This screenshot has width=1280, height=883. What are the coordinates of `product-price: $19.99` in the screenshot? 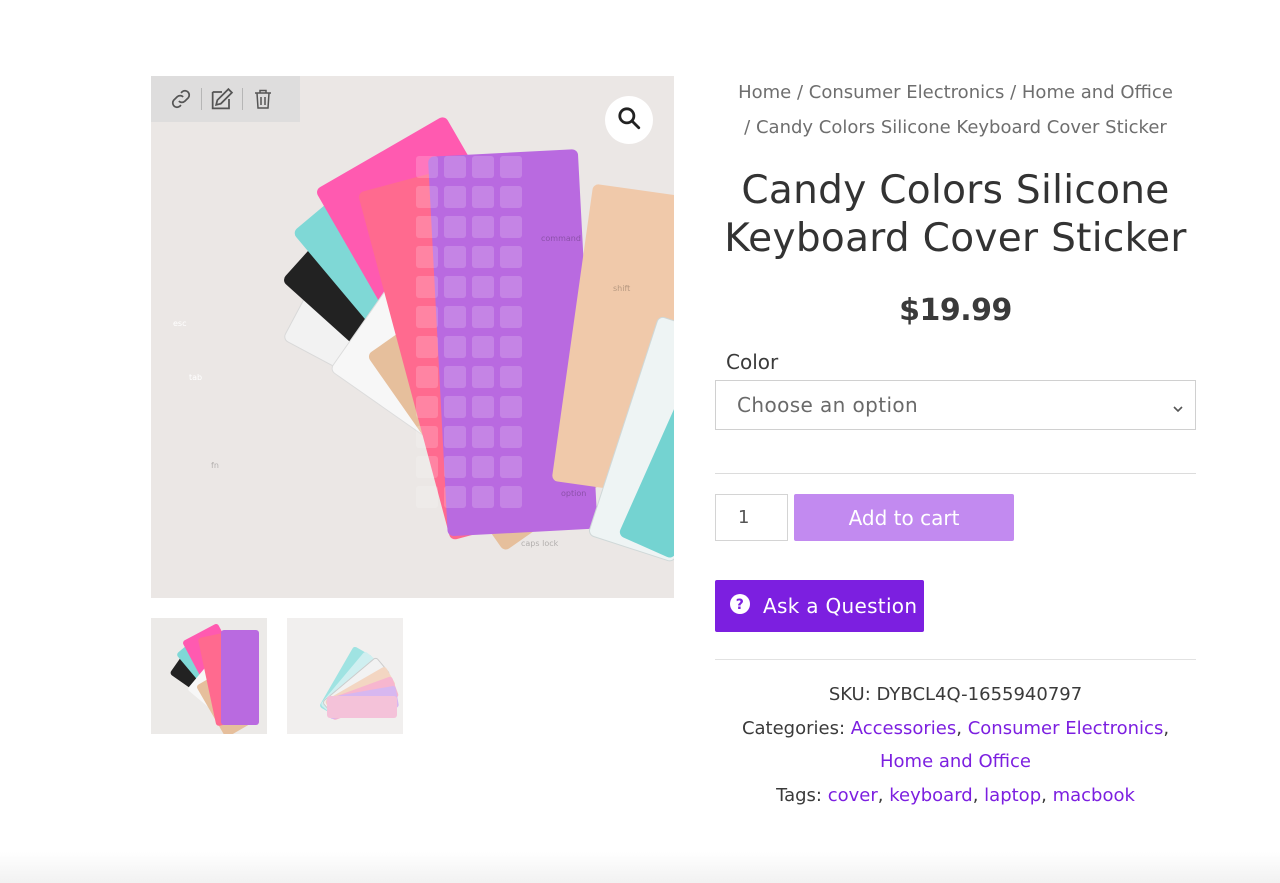 It's located at (955, 310).